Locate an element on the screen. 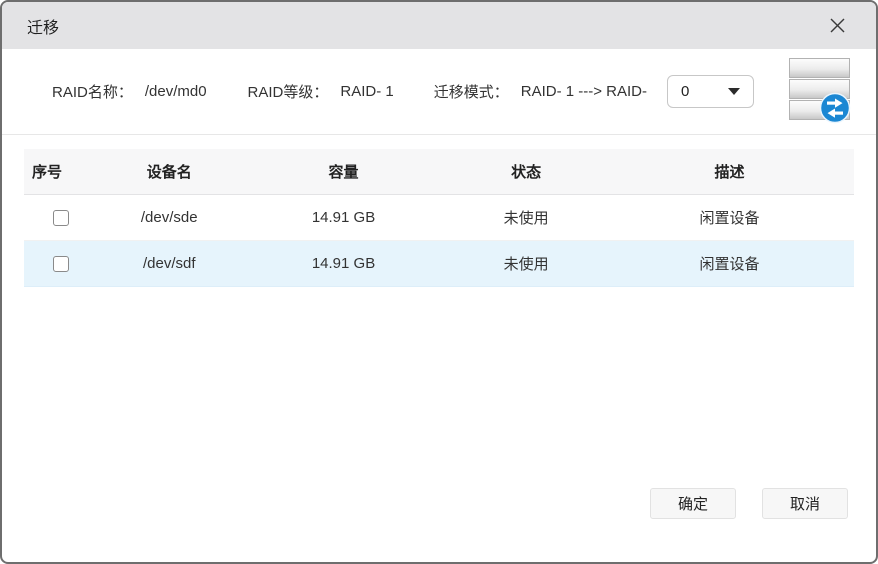  raid-level-select: 0 is located at coordinates (711, 91).